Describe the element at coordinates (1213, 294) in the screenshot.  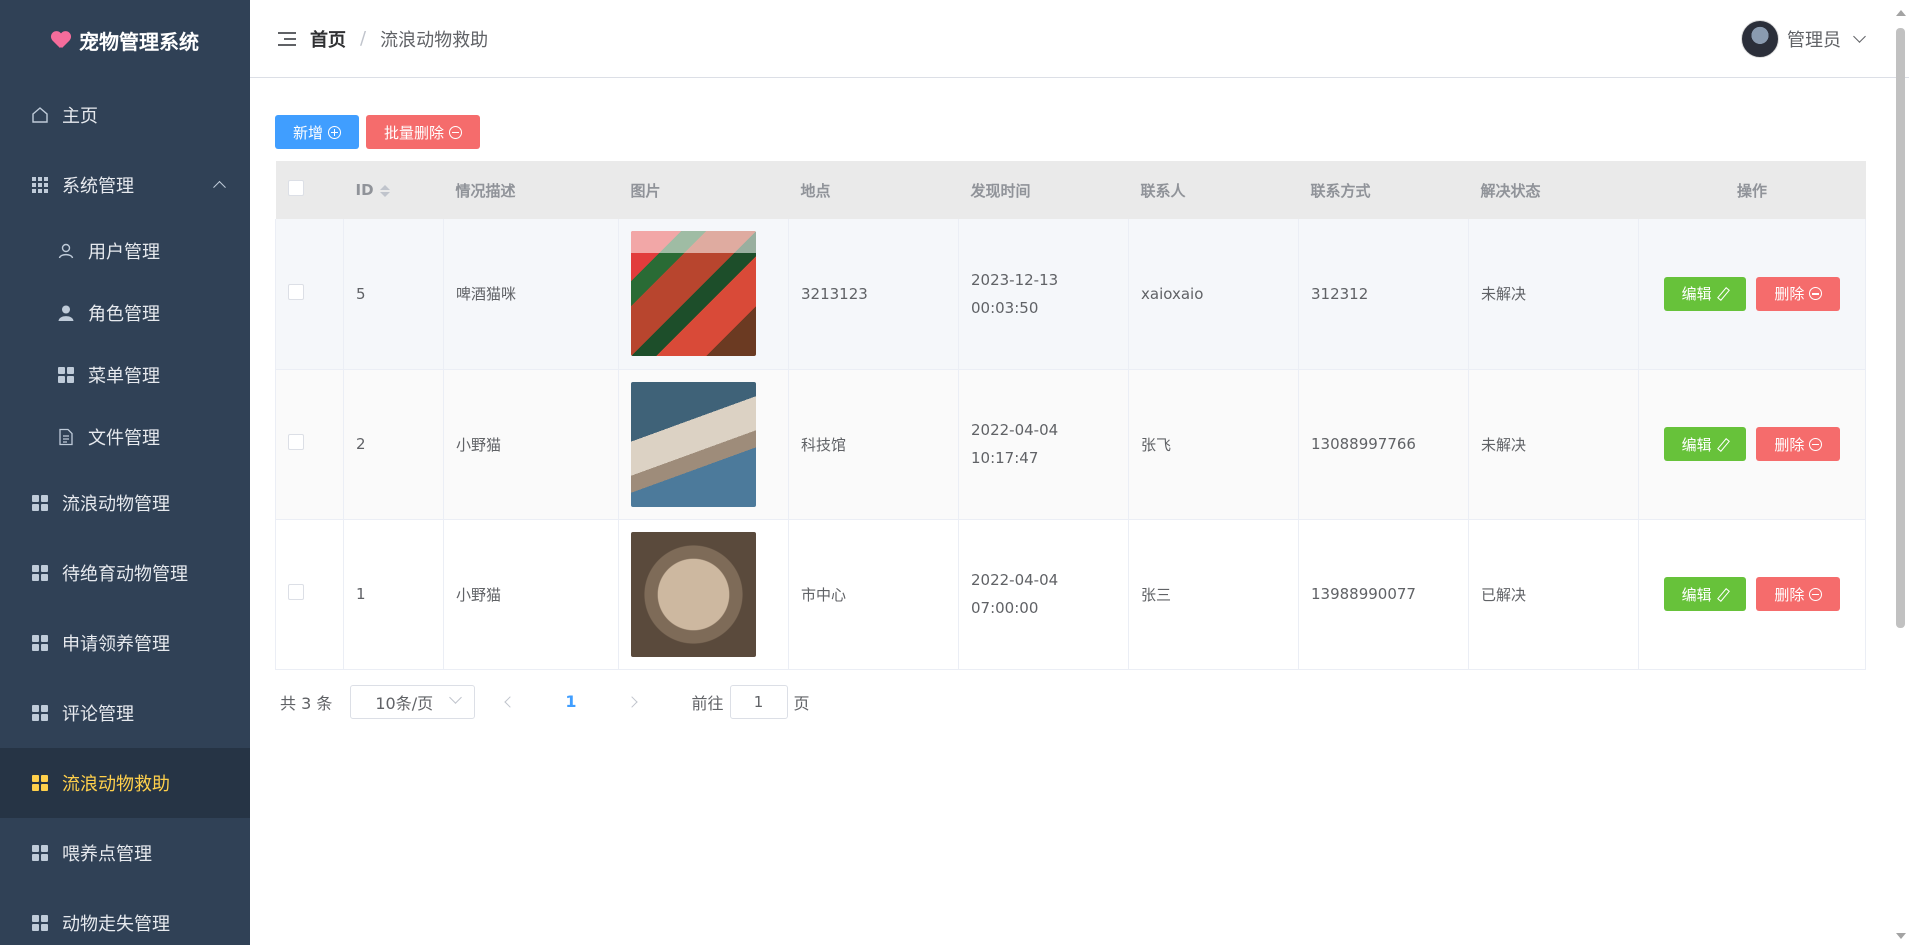
I see `cell-contact: xaioxaio` at that location.